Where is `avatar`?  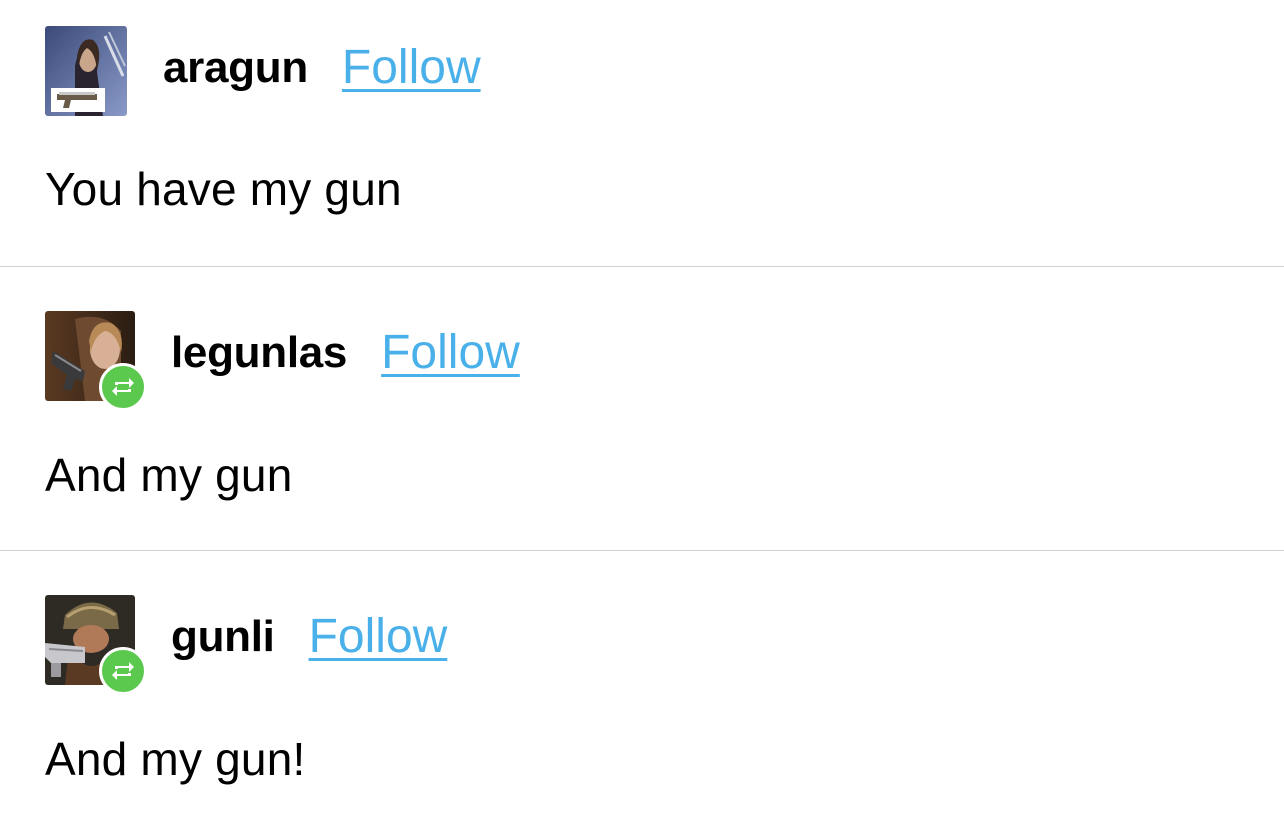 avatar is located at coordinates (86, 71).